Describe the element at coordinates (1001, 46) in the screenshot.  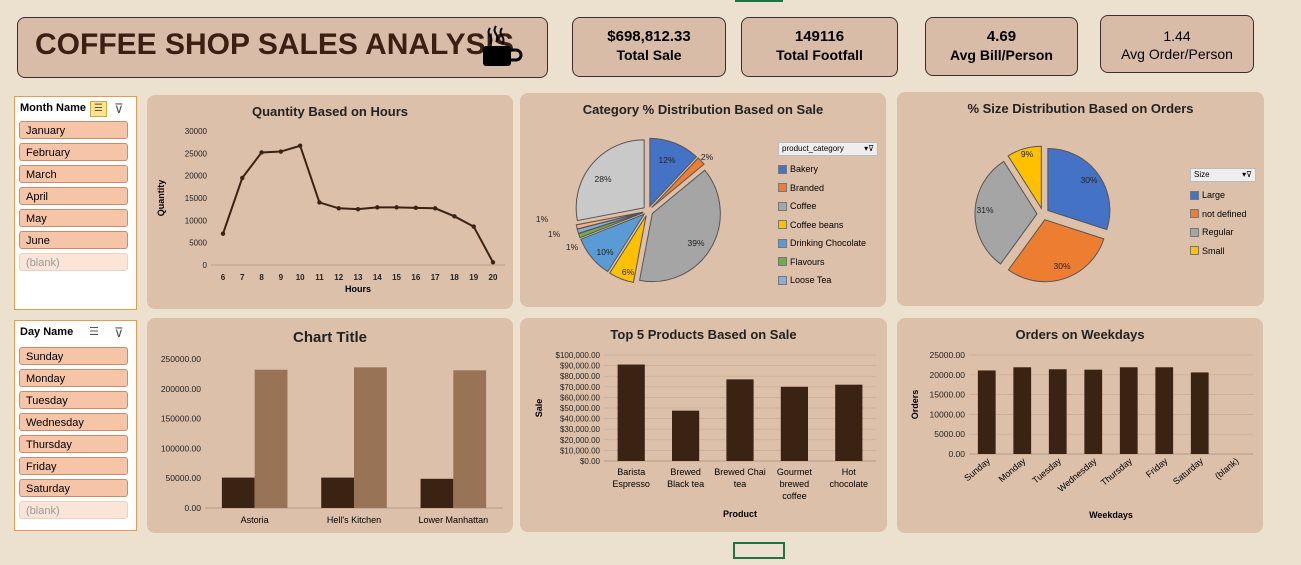
I see `kpi-avg-bill: 4.69 Avg Bill/Person` at that location.